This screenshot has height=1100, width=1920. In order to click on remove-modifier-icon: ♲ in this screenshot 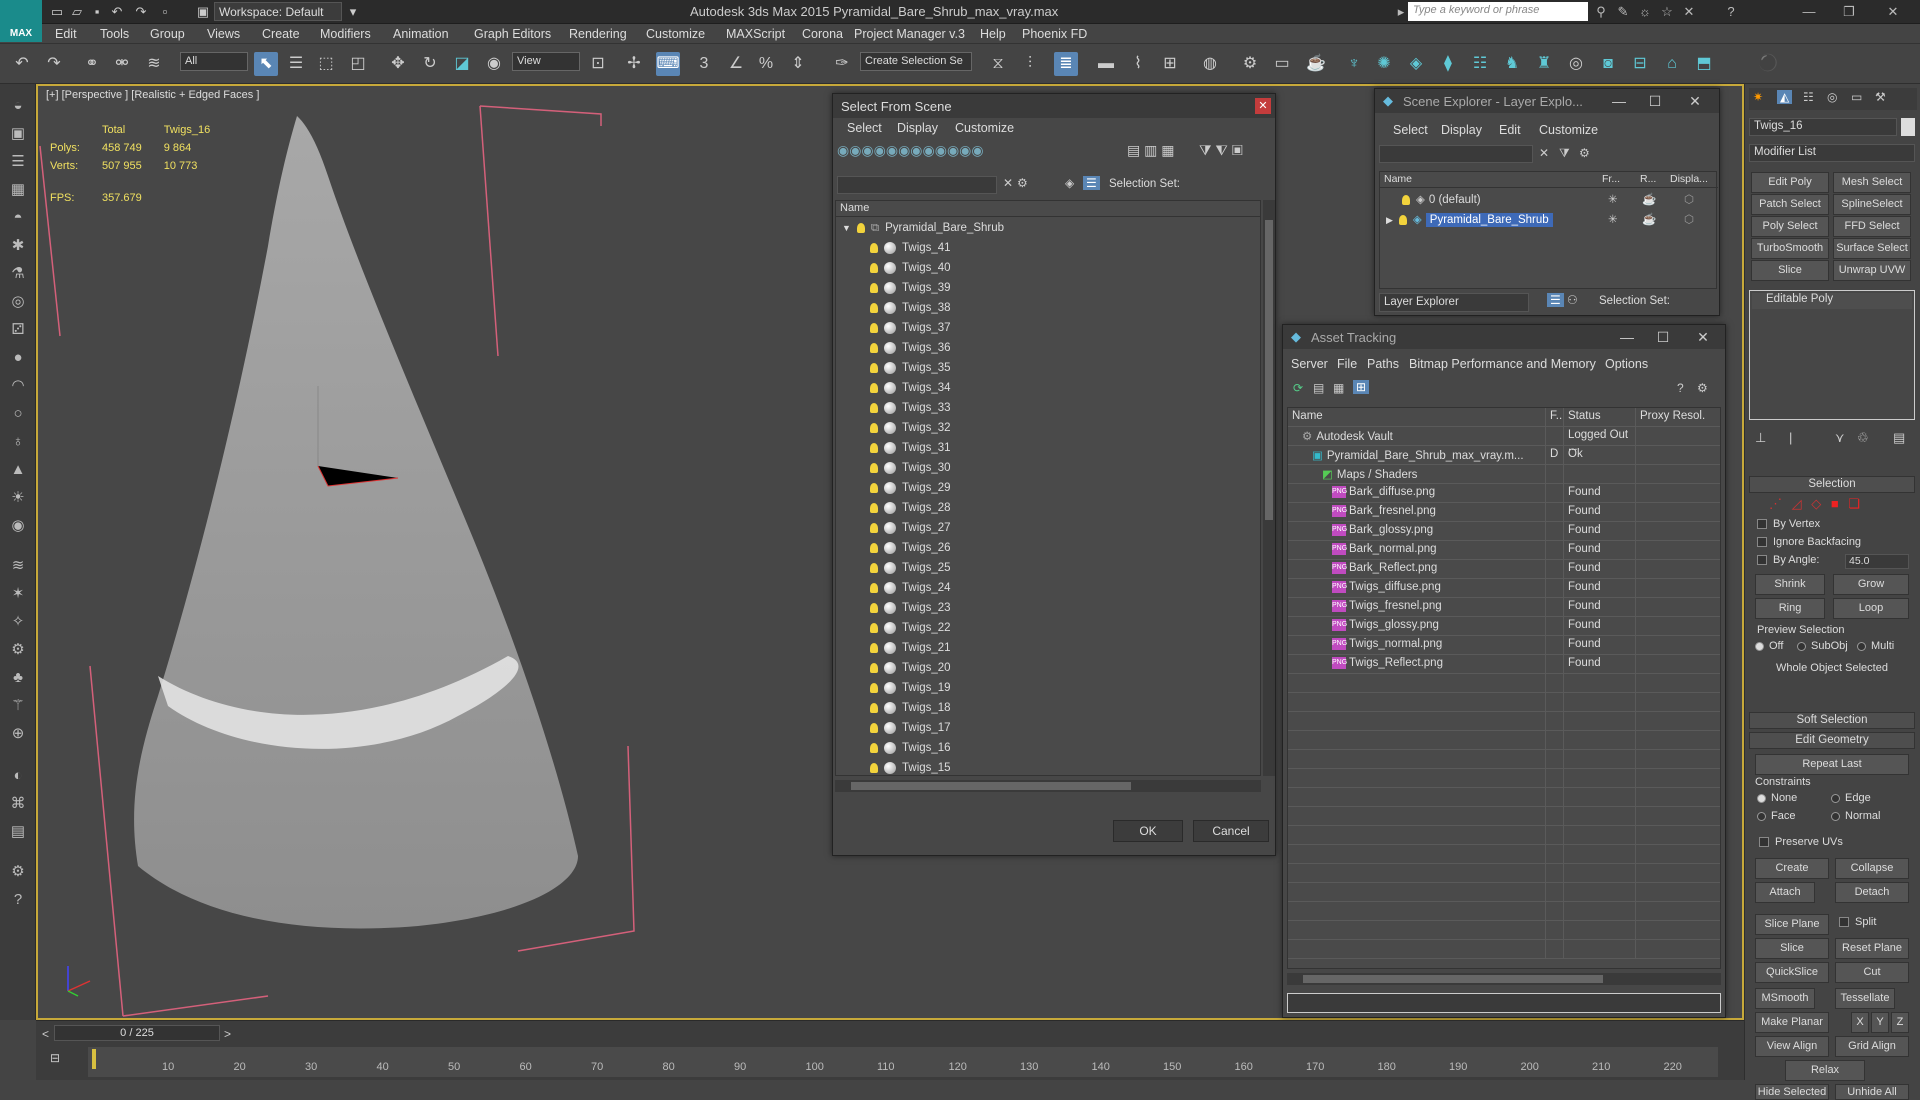, I will do `click(1863, 438)`.